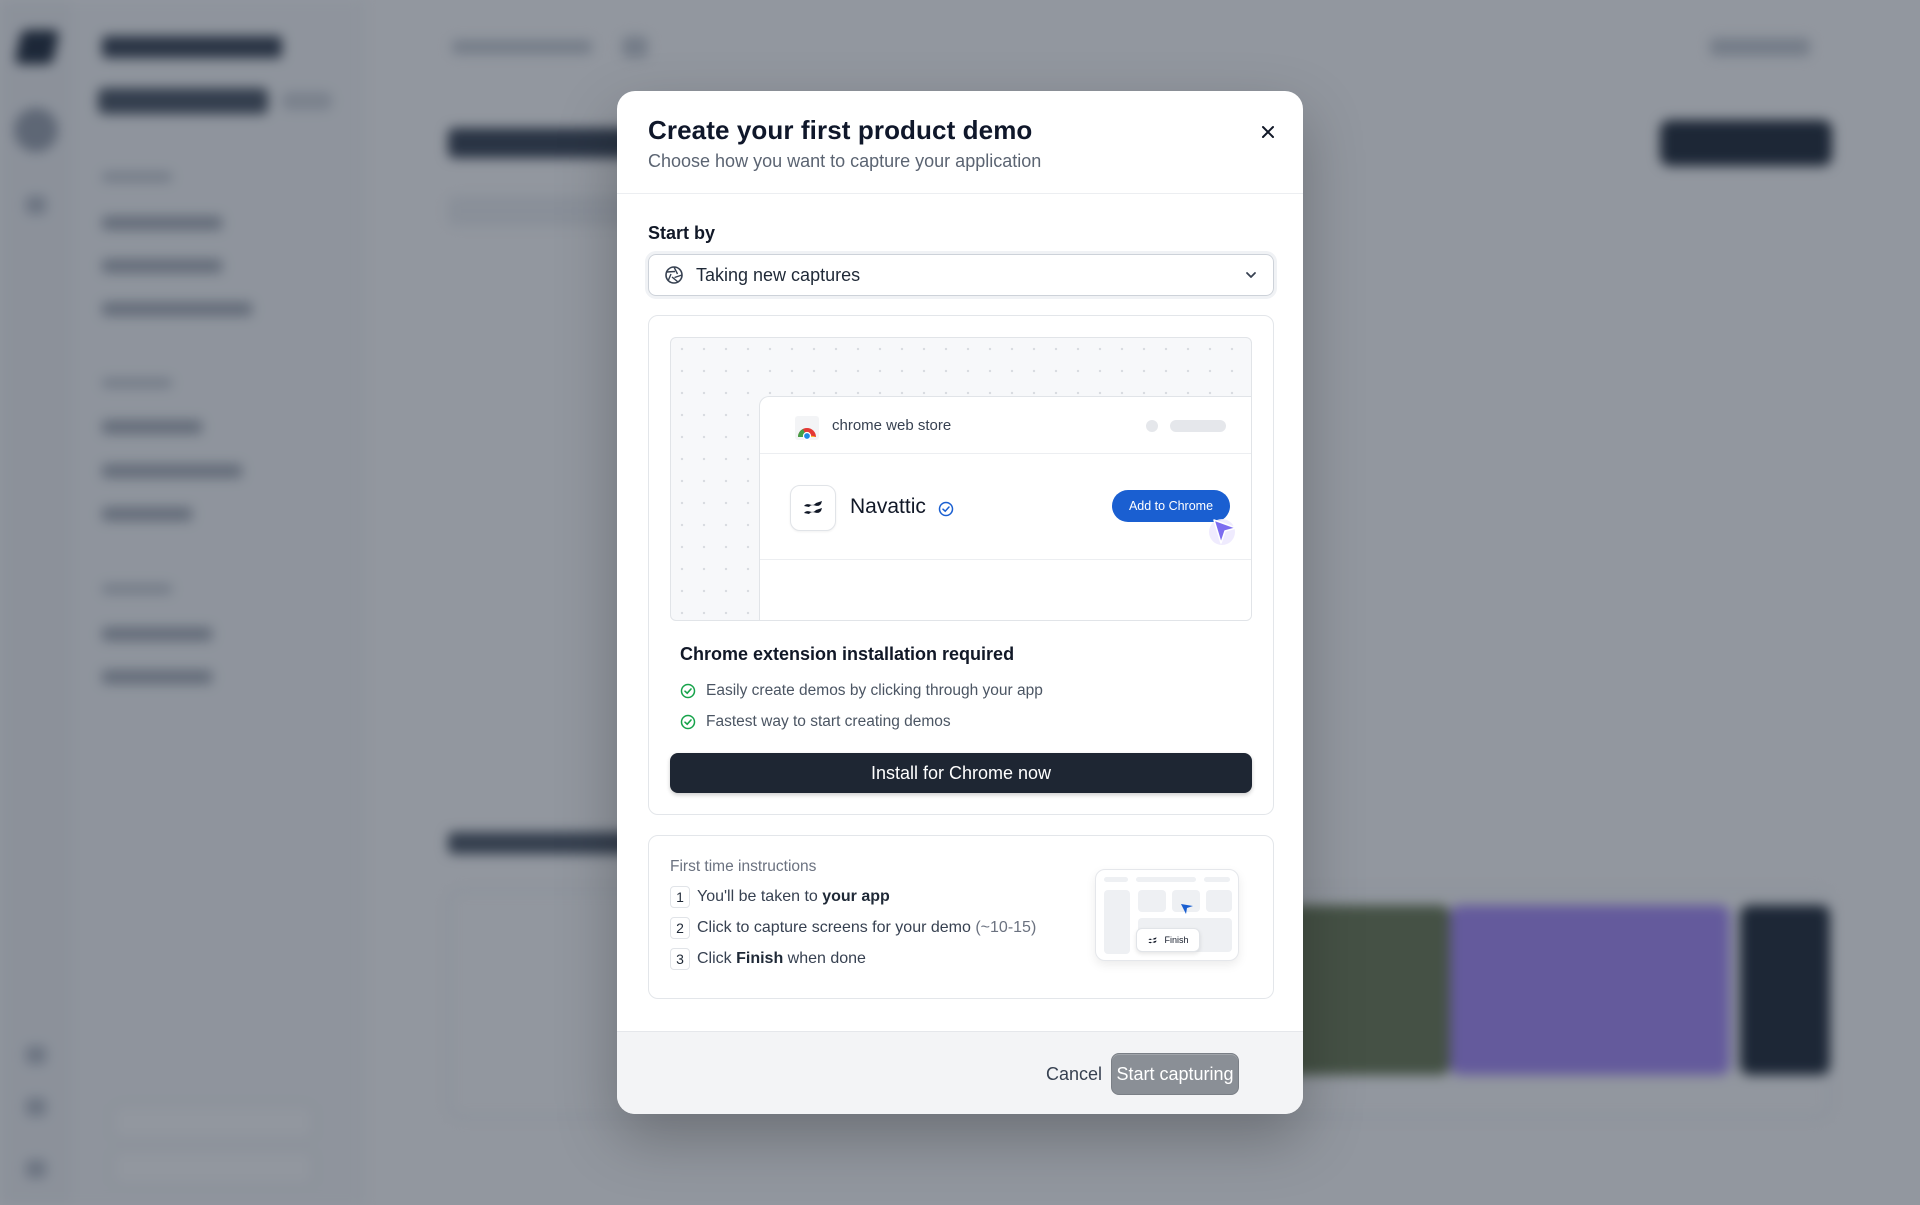  I want to click on close-button, so click(1268, 132).